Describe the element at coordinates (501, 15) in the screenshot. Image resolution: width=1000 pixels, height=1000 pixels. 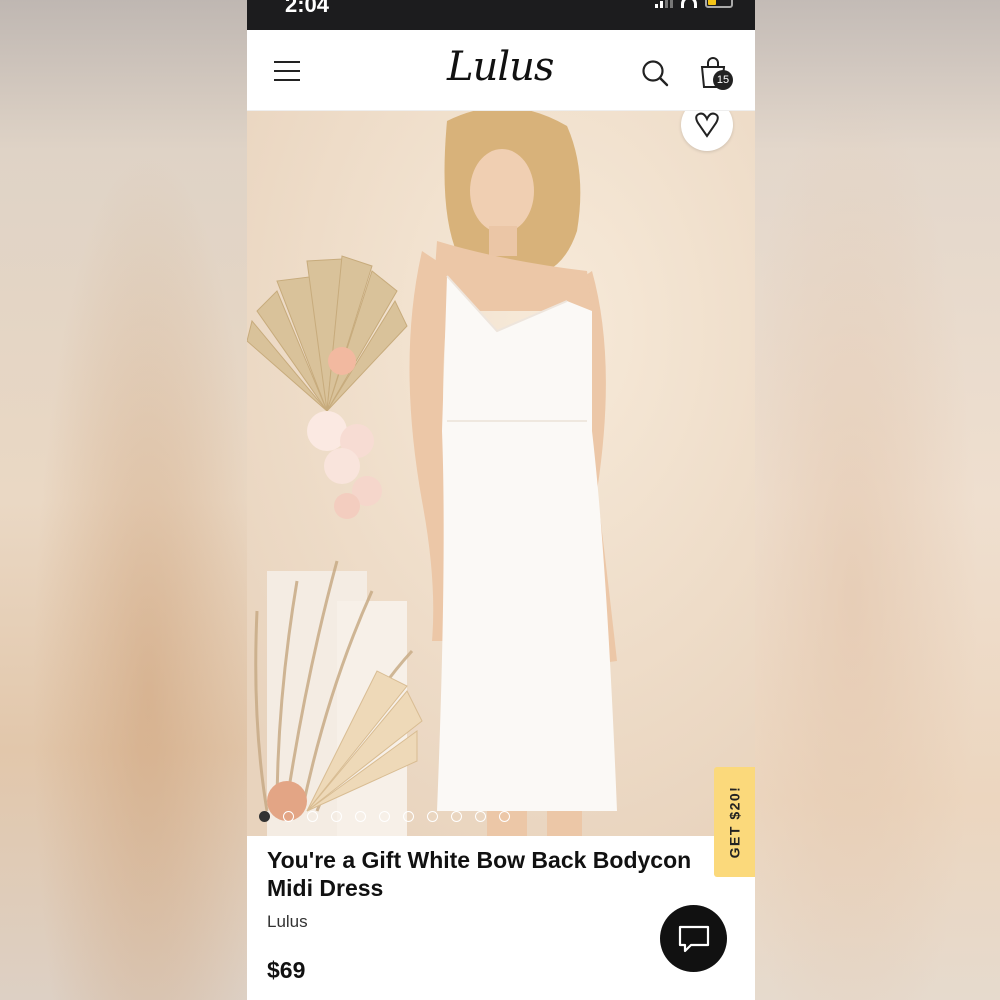
I see `status-bar: 2:04` at that location.